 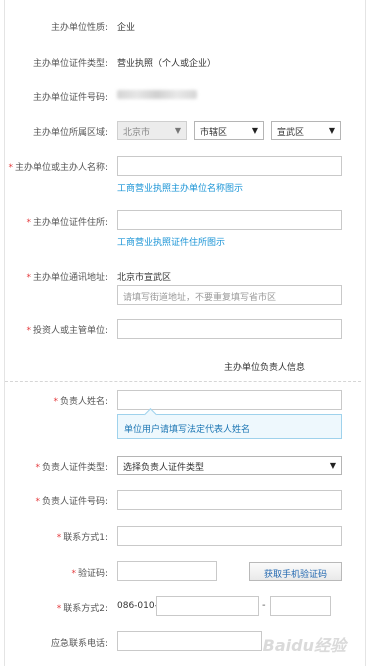 I want to click on tip-text: 单位用户请填写法定代表人姓名, so click(x=187, y=430).